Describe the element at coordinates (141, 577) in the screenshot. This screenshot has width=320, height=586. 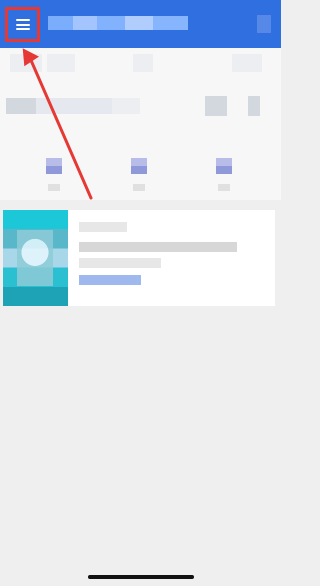
I see `home-indicator` at that location.